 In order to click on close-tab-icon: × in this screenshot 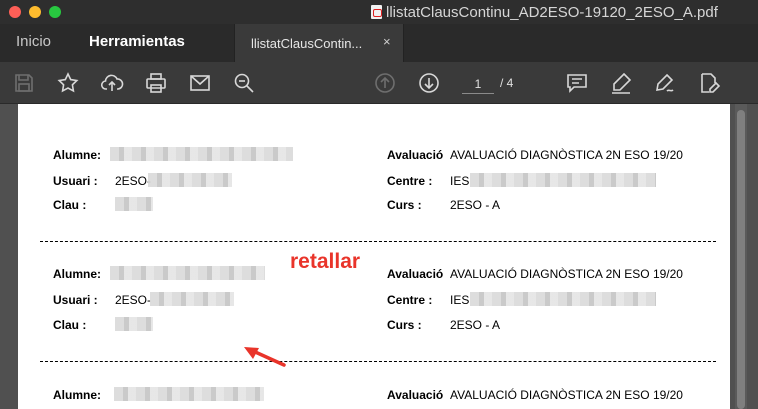, I will do `click(387, 41)`.